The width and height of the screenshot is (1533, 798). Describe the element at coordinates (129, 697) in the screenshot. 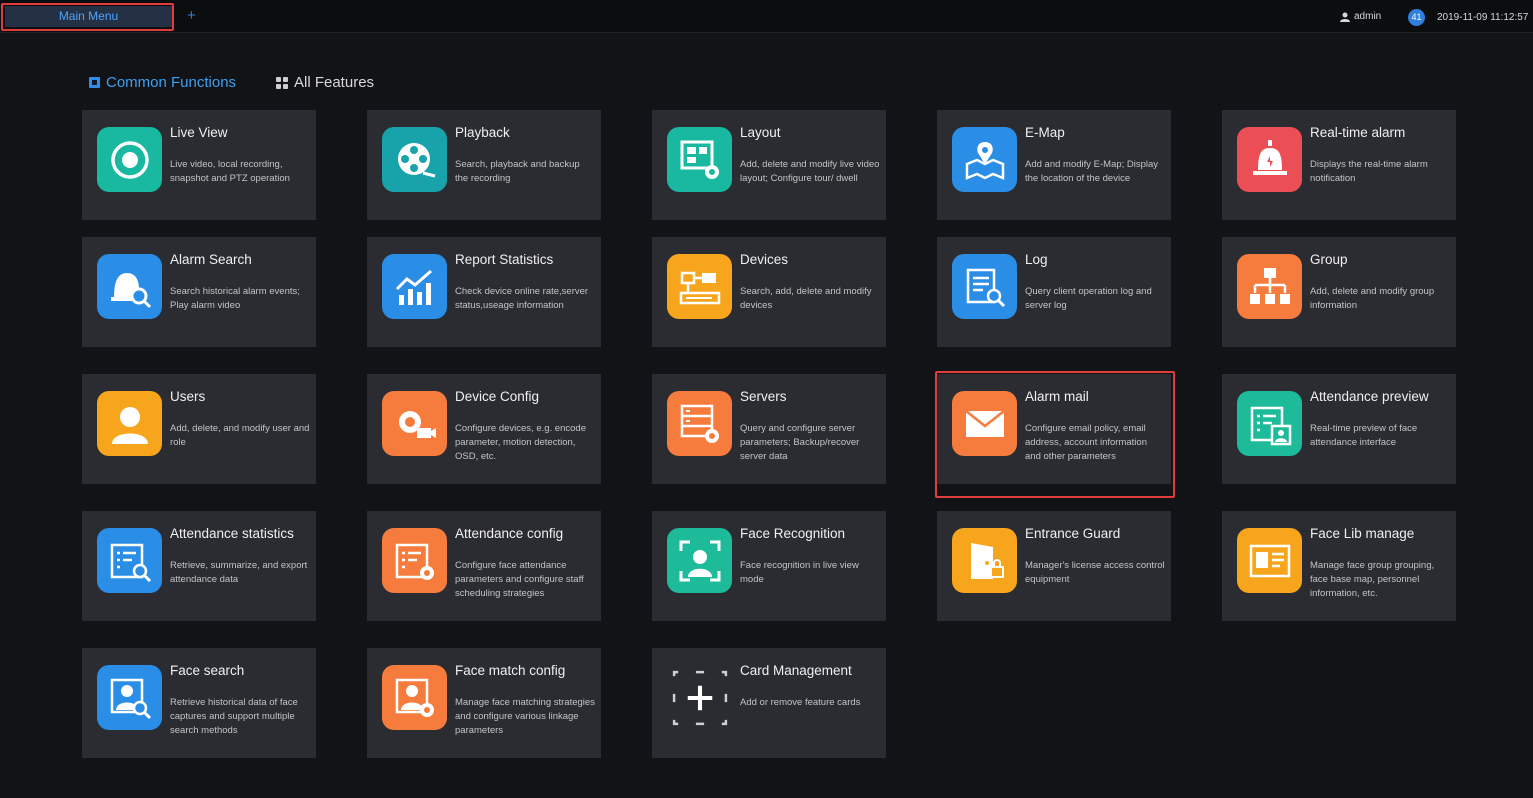

I see `face-search-icon` at that location.